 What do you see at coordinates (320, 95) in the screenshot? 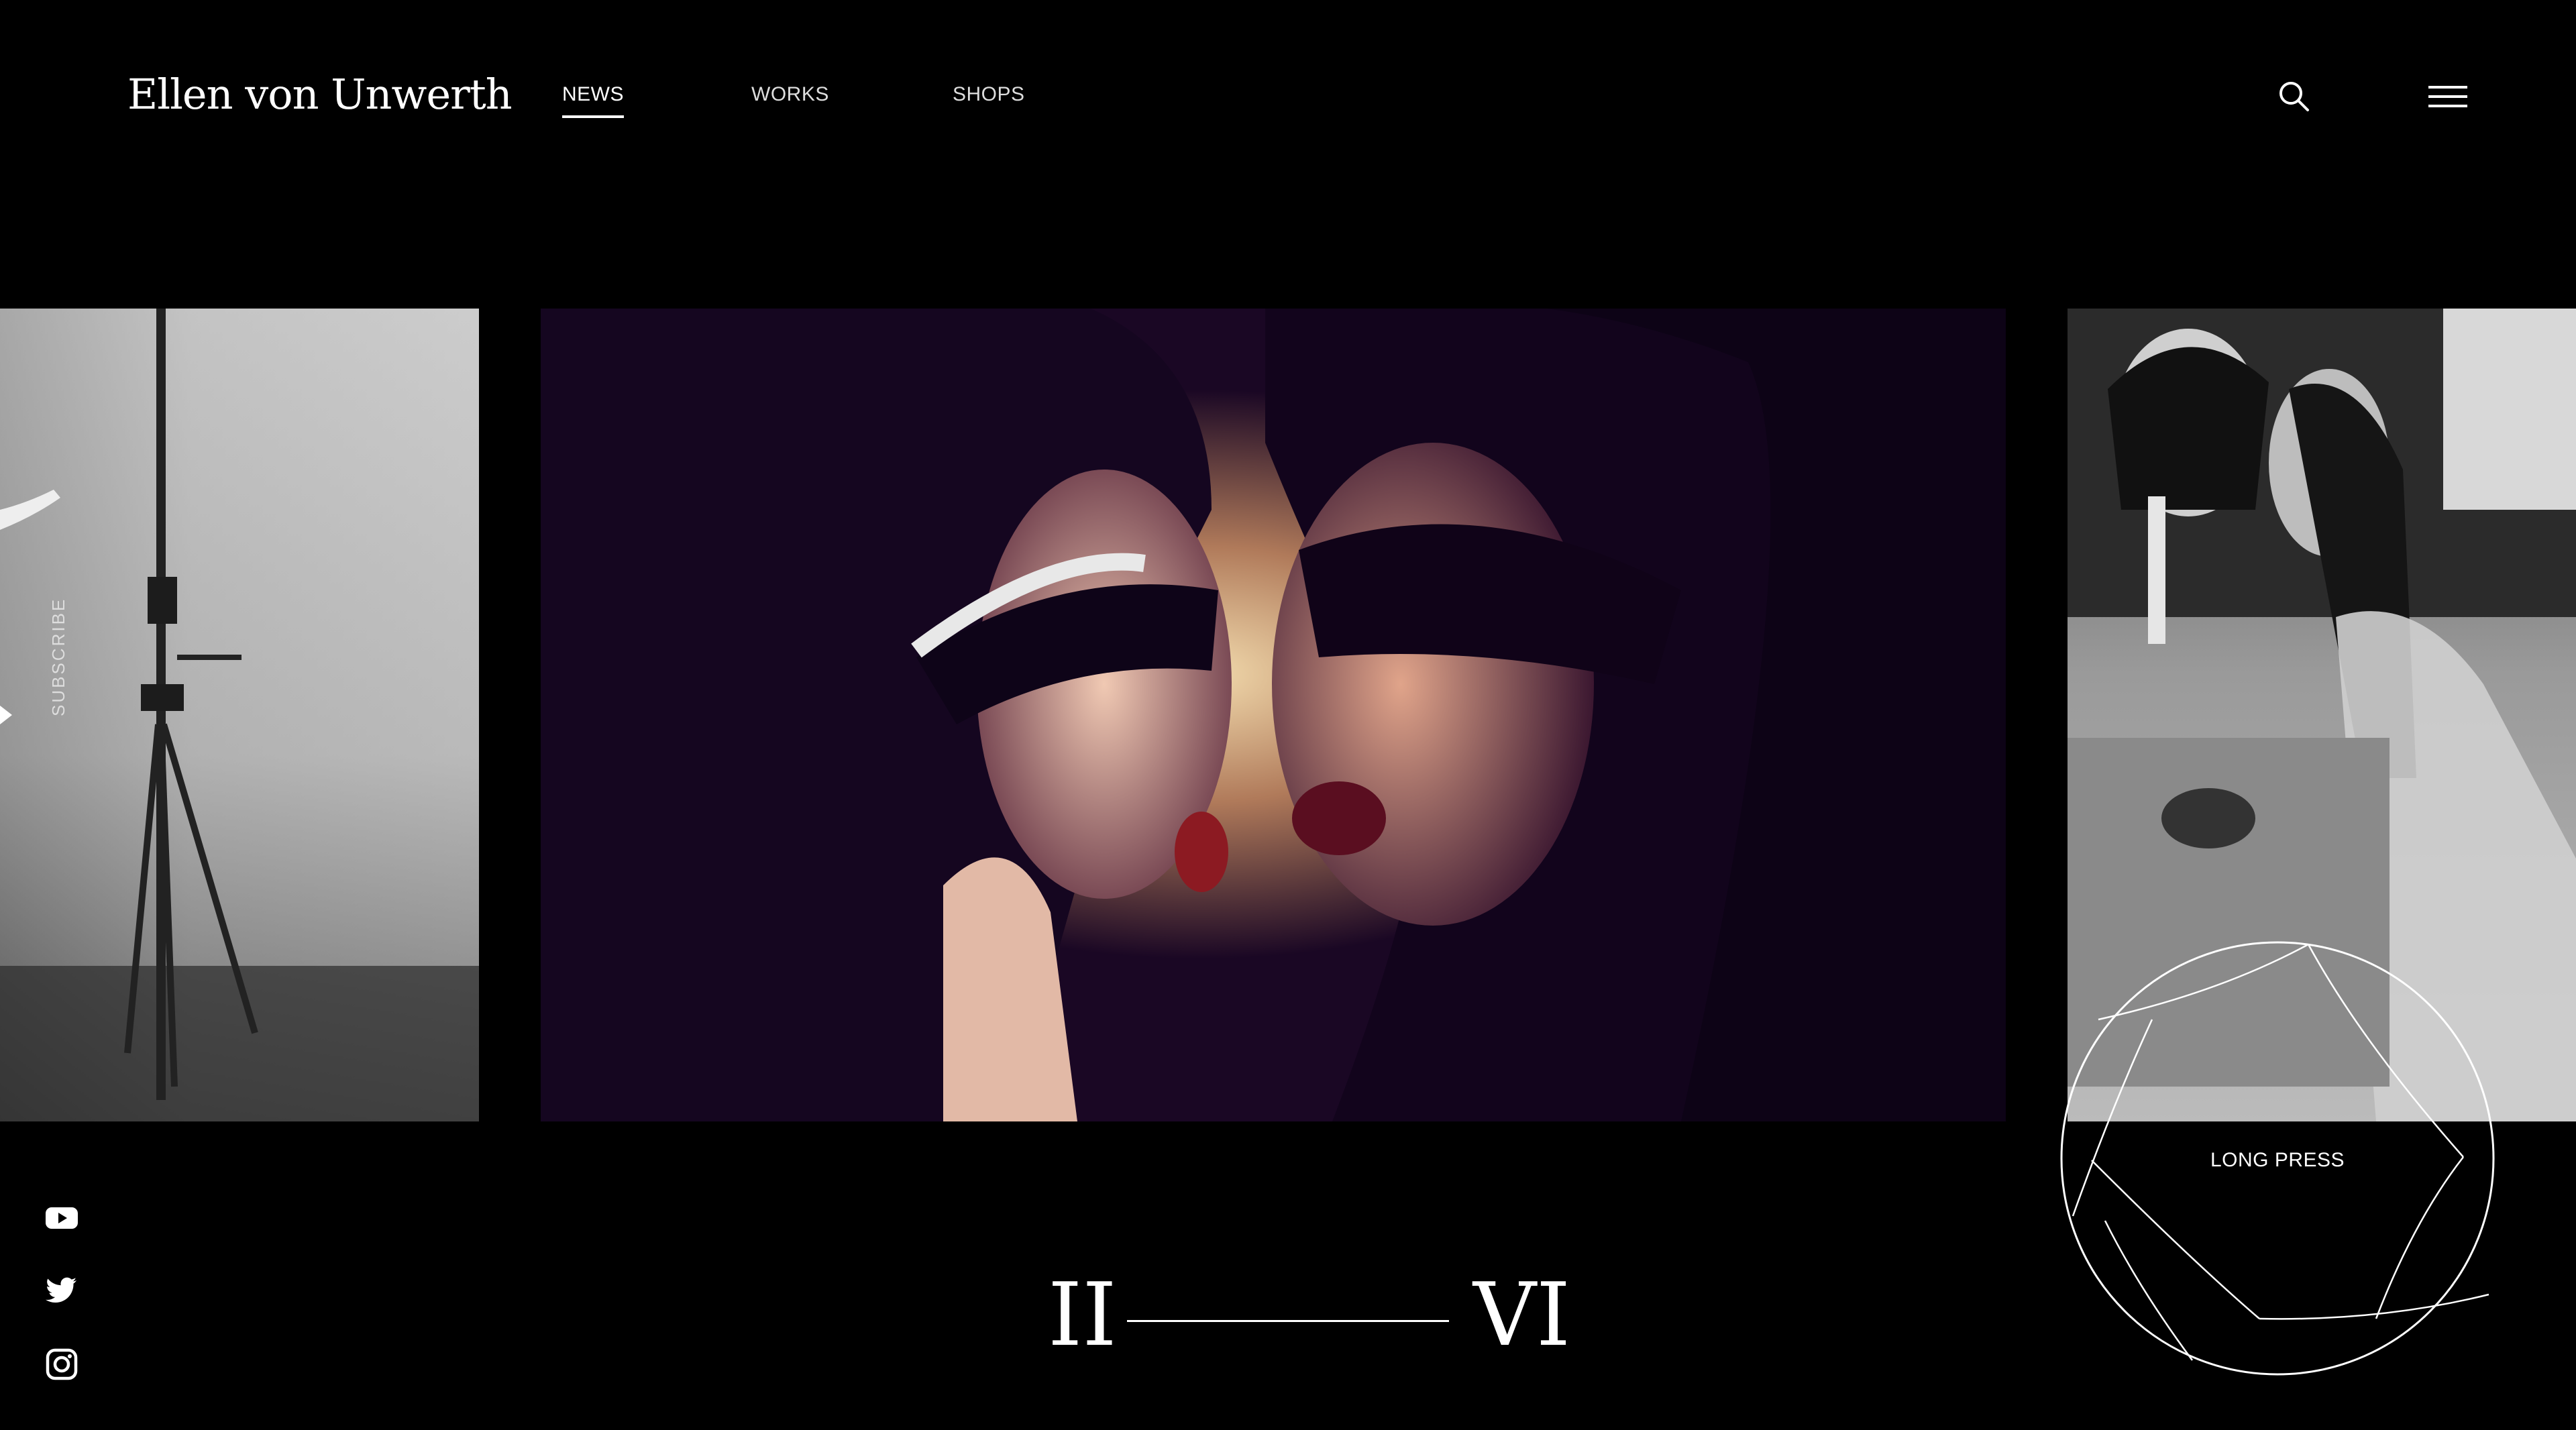
I see `site-logo: Ellen von Unwerth` at bounding box center [320, 95].